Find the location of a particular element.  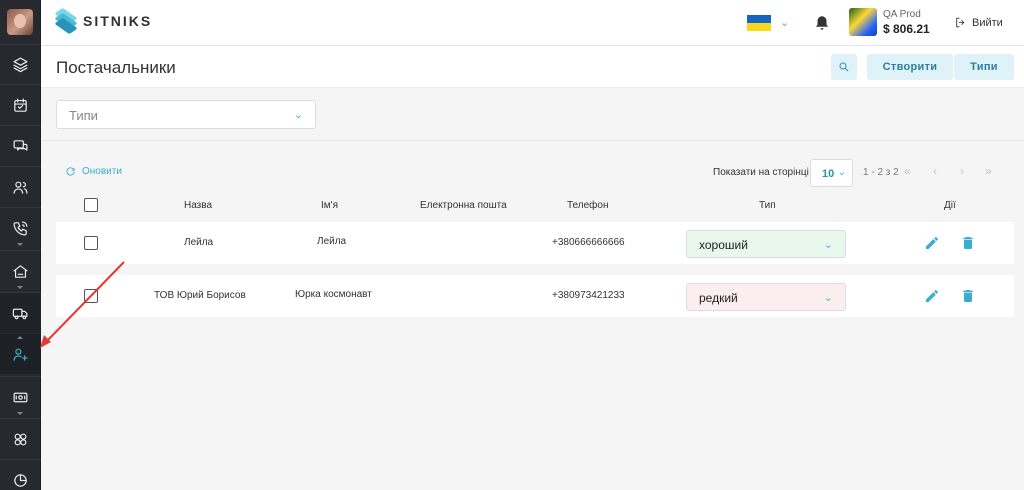

next-page-icon: › is located at coordinates (962, 171).